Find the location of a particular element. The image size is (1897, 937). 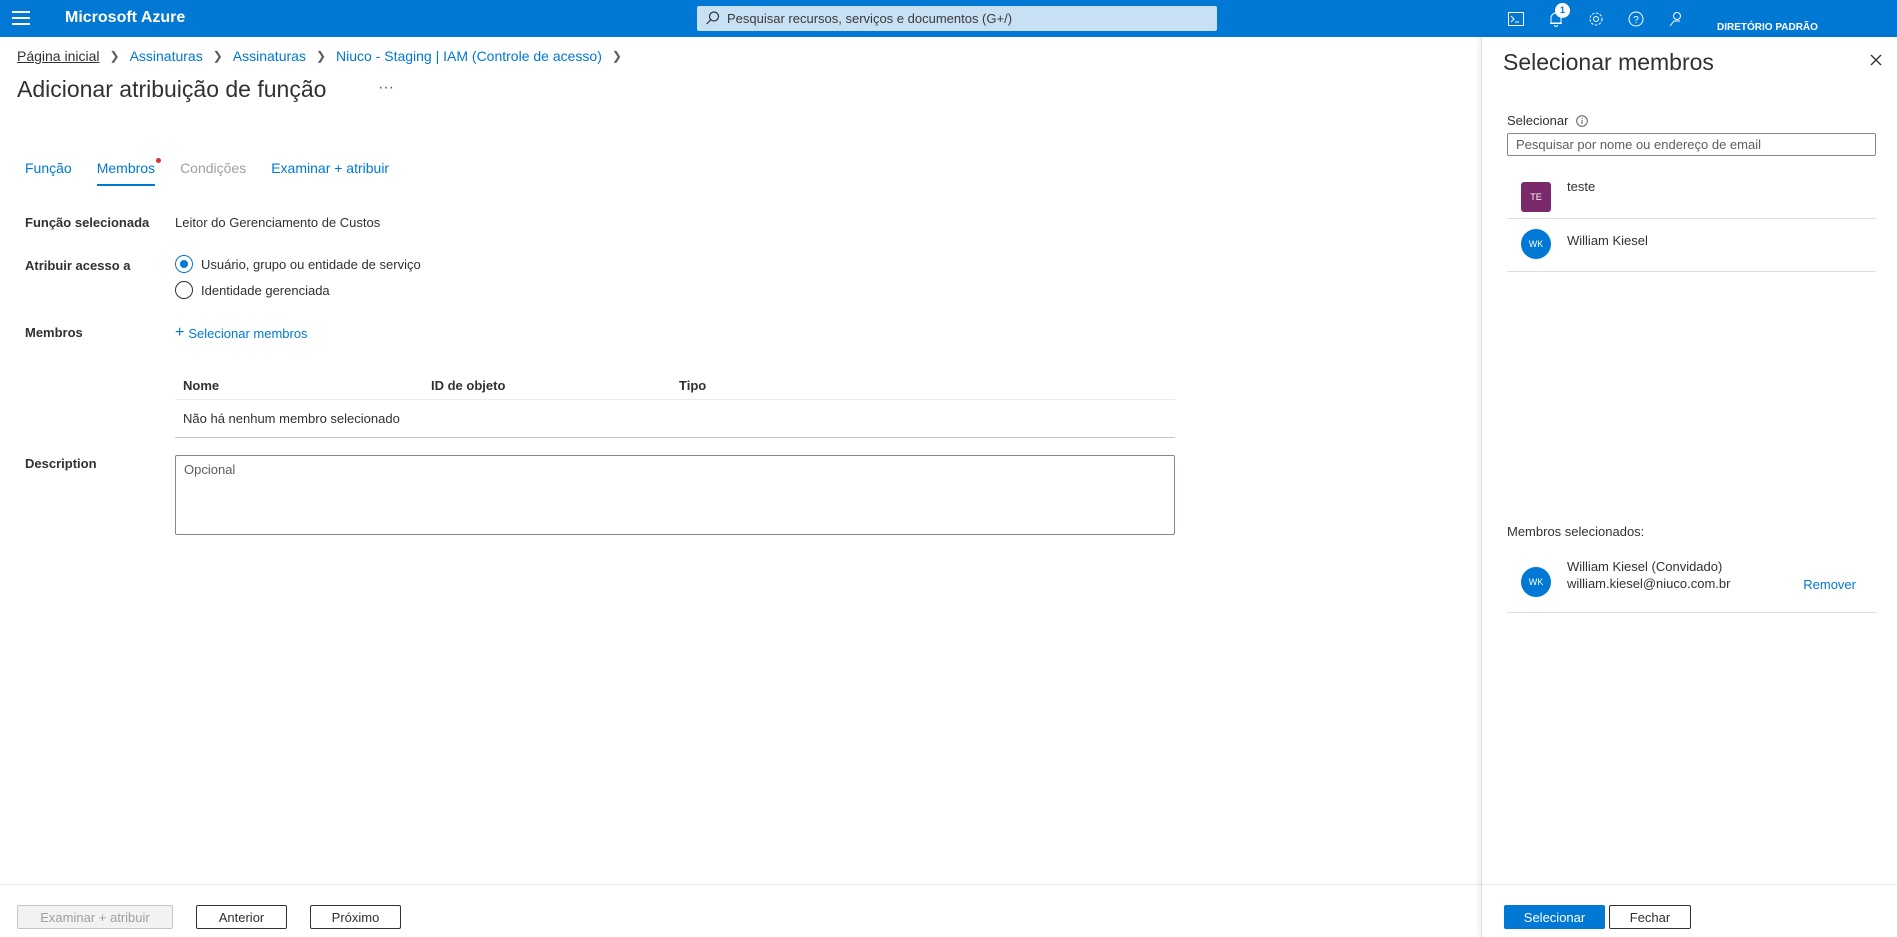

review-assign-button: Examinar + atribuir is located at coordinates (95, 917).